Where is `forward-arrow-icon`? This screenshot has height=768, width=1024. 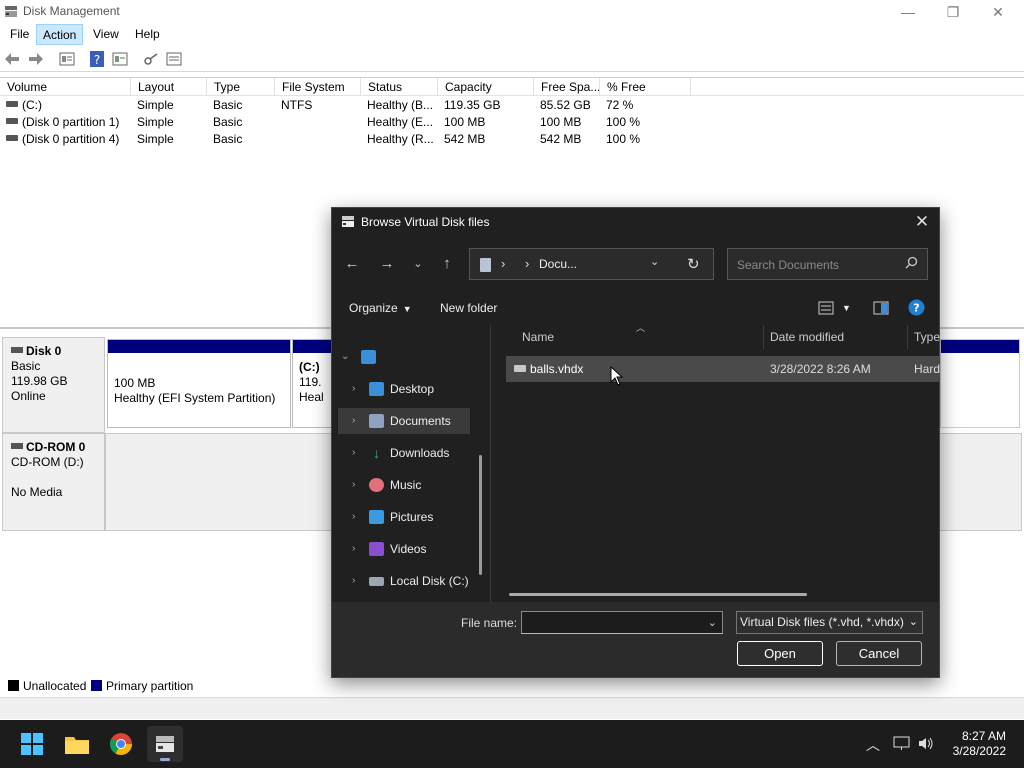 forward-arrow-icon is located at coordinates (35, 59).